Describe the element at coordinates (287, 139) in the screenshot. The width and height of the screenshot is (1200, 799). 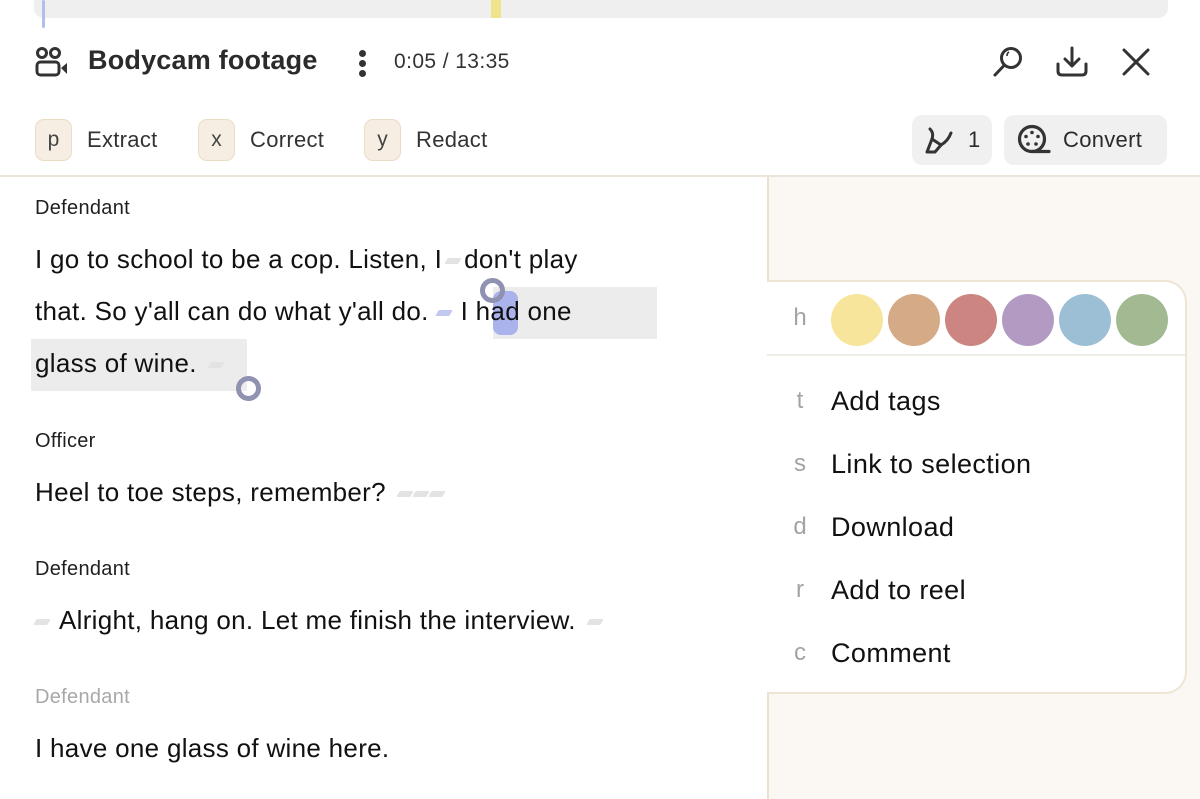
I see `tool-label: Correct` at that location.